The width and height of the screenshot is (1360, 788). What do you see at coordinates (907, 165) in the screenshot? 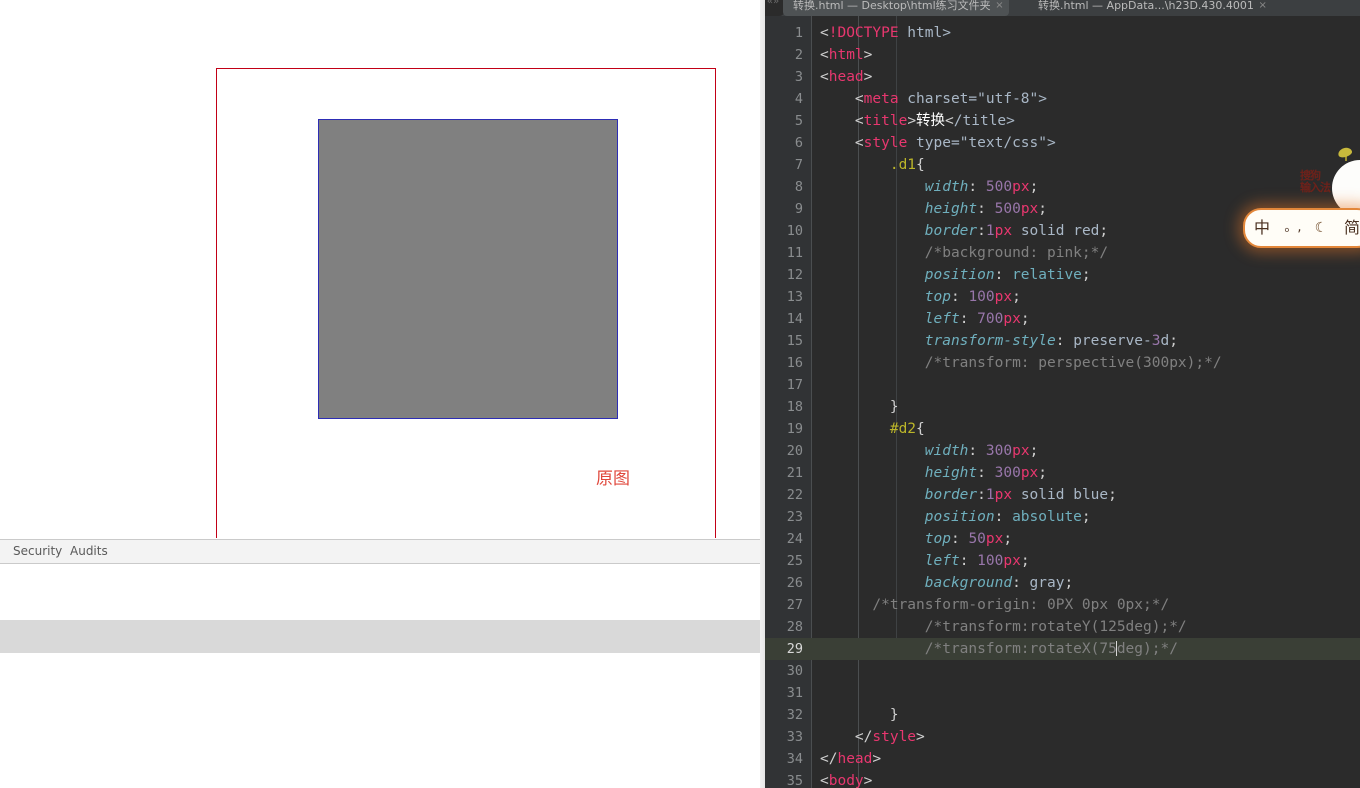
I see `code-text: .d1{` at bounding box center [907, 165].